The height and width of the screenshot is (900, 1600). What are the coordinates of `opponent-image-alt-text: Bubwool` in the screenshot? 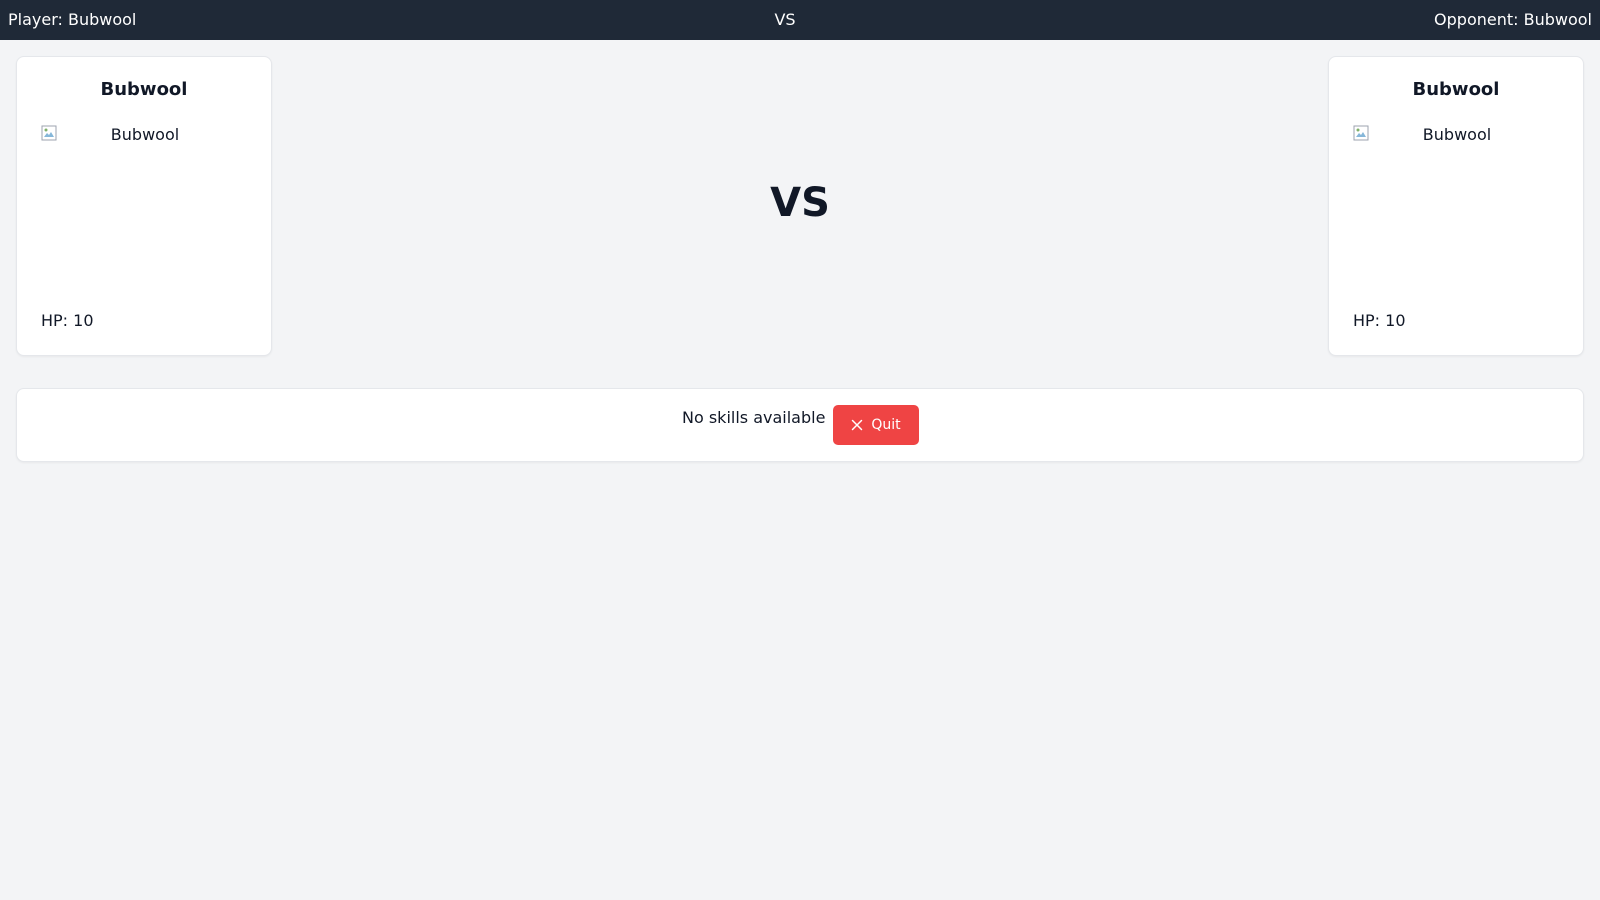 It's located at (1457, 134).